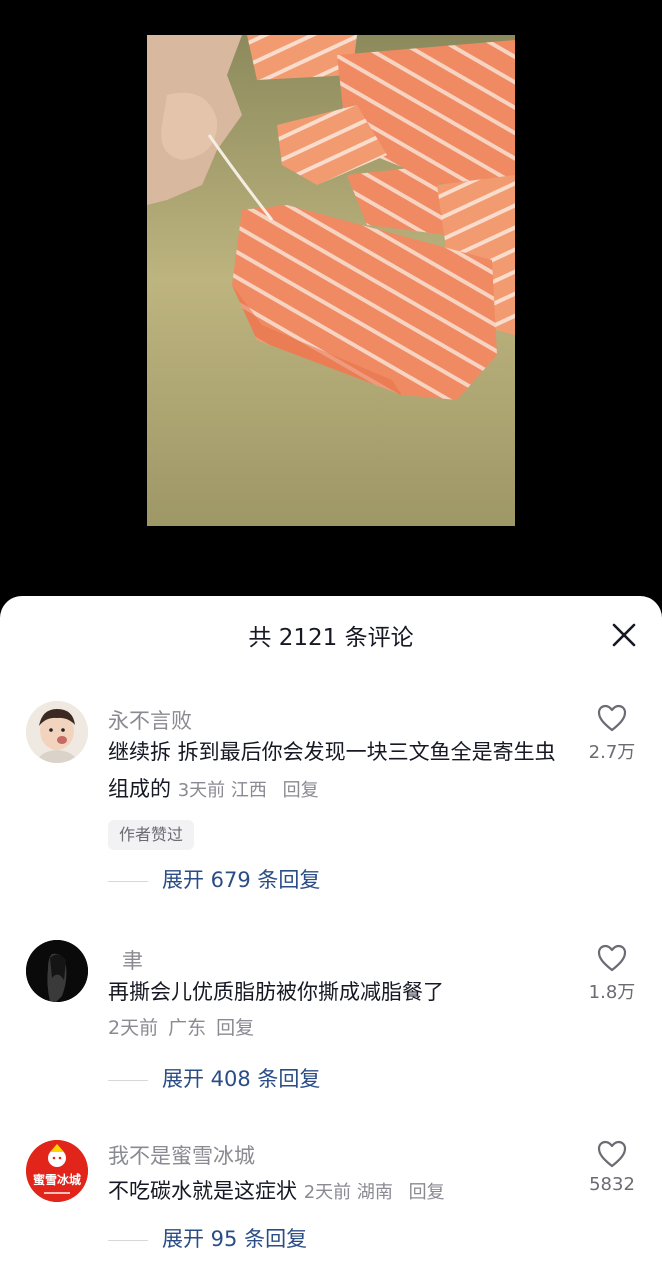  What do you see at coordinates (57, 1171) in the screenshot?
I see `avatar: 蜜雪冰城` at bounding box center [57, 1171].